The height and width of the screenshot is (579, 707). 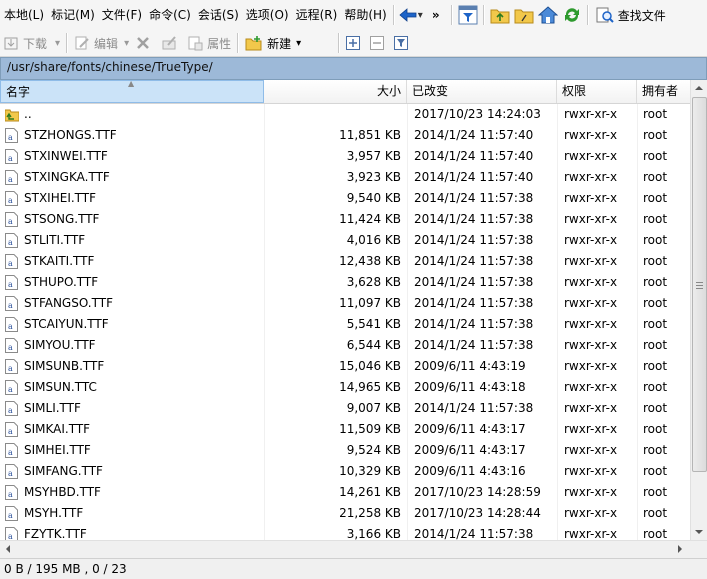 I want to click on file-size: 11,424 KB, so click(x=370, y=219).